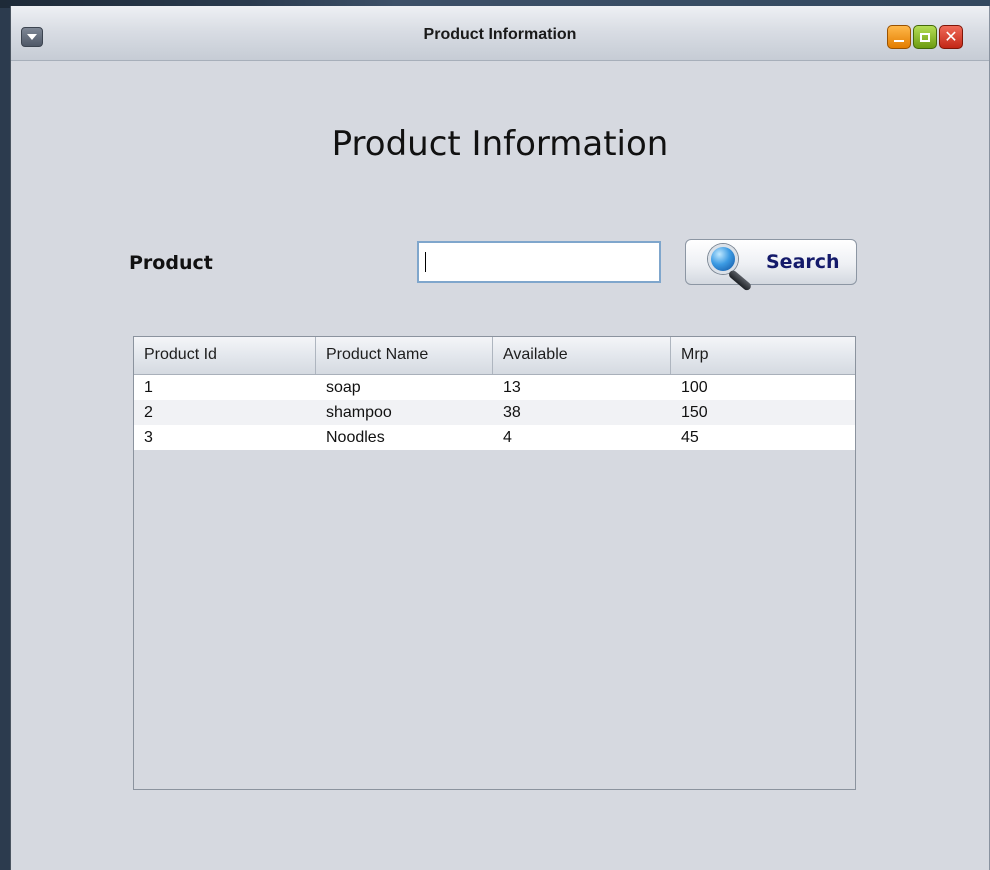 This screenshot has width=990, height=870. Describe the element at coordinates (512, 387) in the screenshot. I see `cell-available: 13` at that location.